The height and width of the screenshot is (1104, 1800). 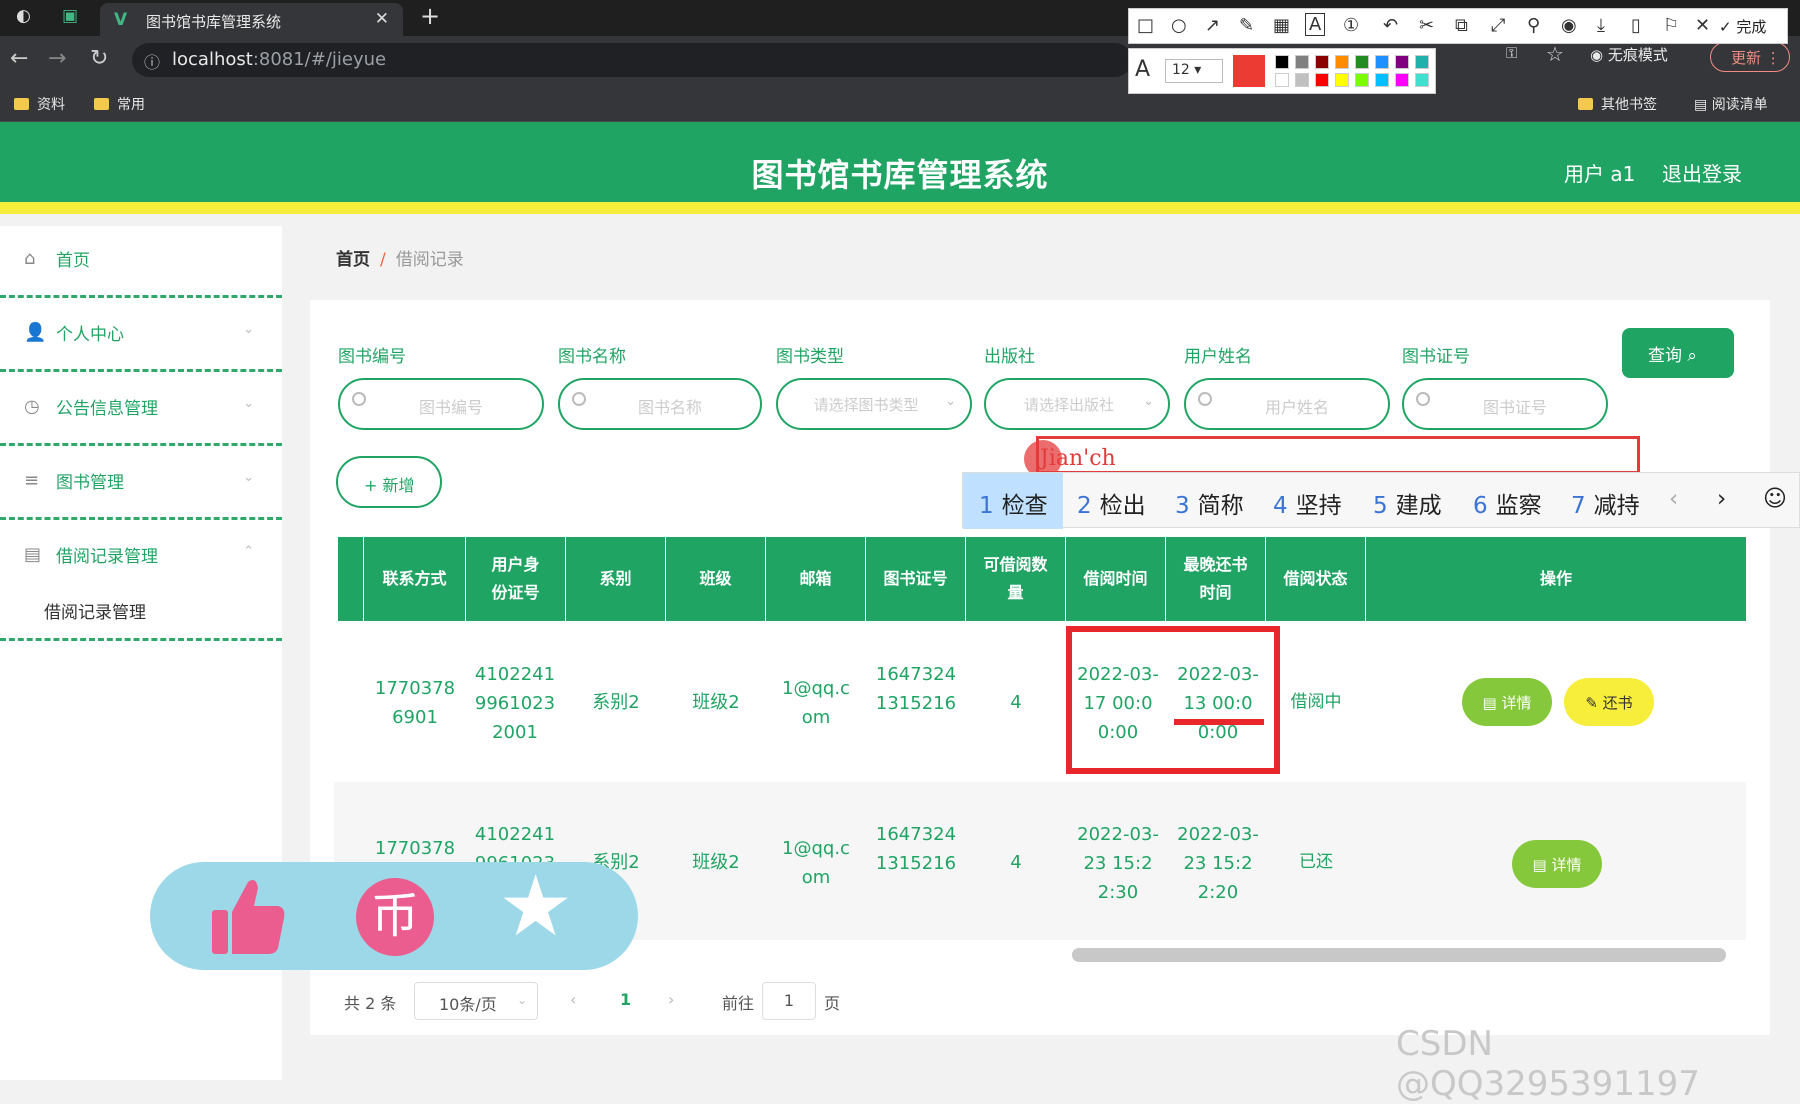 I want to click on url-field: ⓘ localhost:8081/#/jieyue, so click(x=632, y=60).